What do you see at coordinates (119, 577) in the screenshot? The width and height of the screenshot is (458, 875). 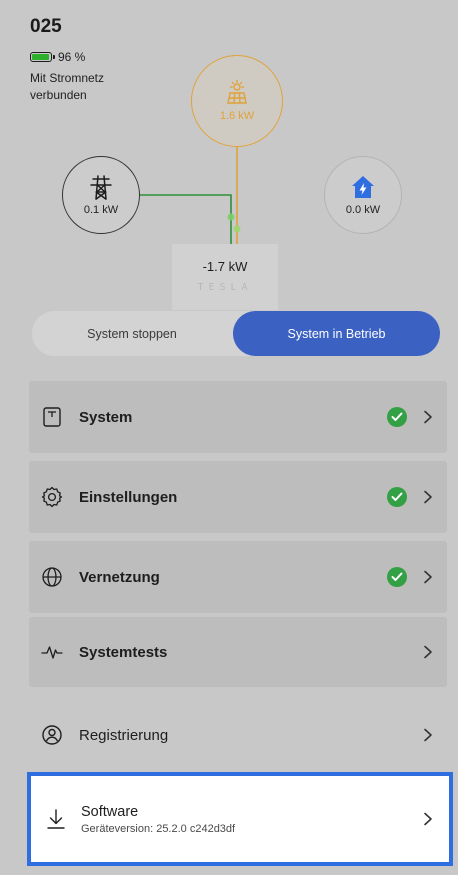 I see `menu-item-label: Vernetzung` at bounding box center [119, 577].